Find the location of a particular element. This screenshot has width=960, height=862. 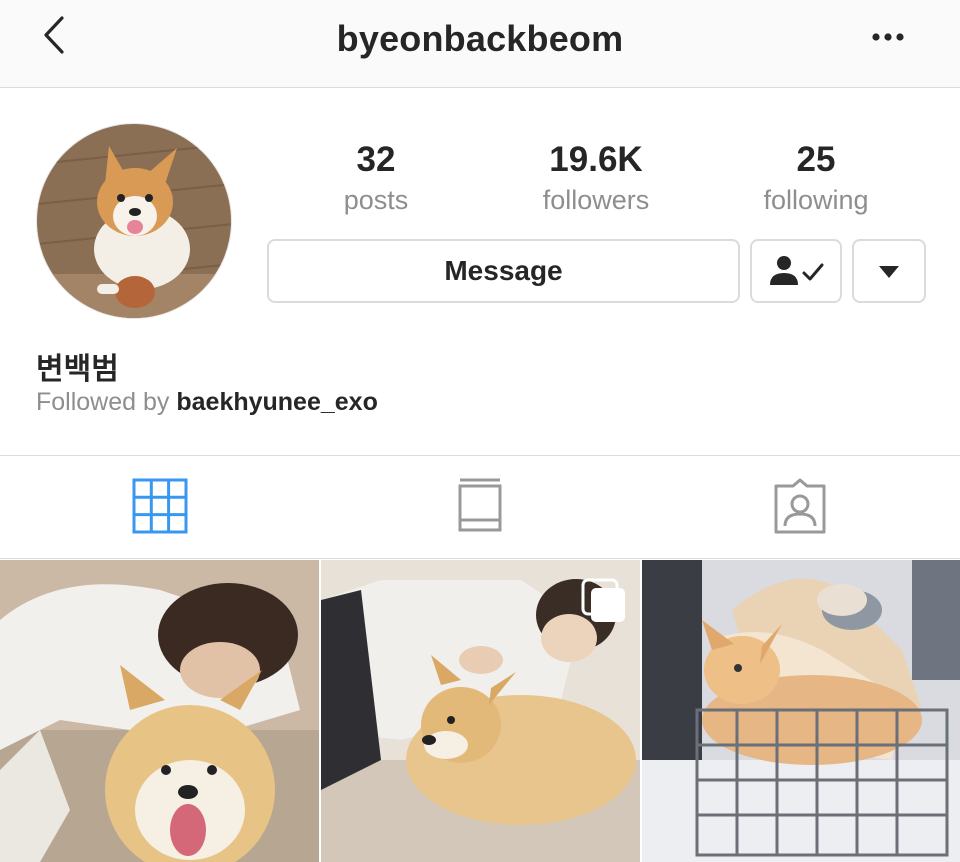

following-label: following is located at coordinates (816, 200).